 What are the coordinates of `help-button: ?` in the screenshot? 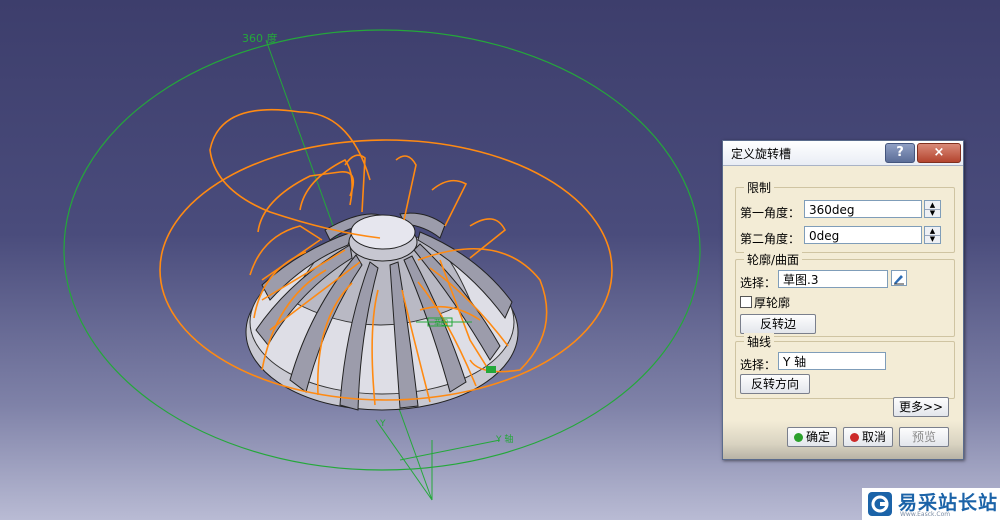 It's located at (900, 153).